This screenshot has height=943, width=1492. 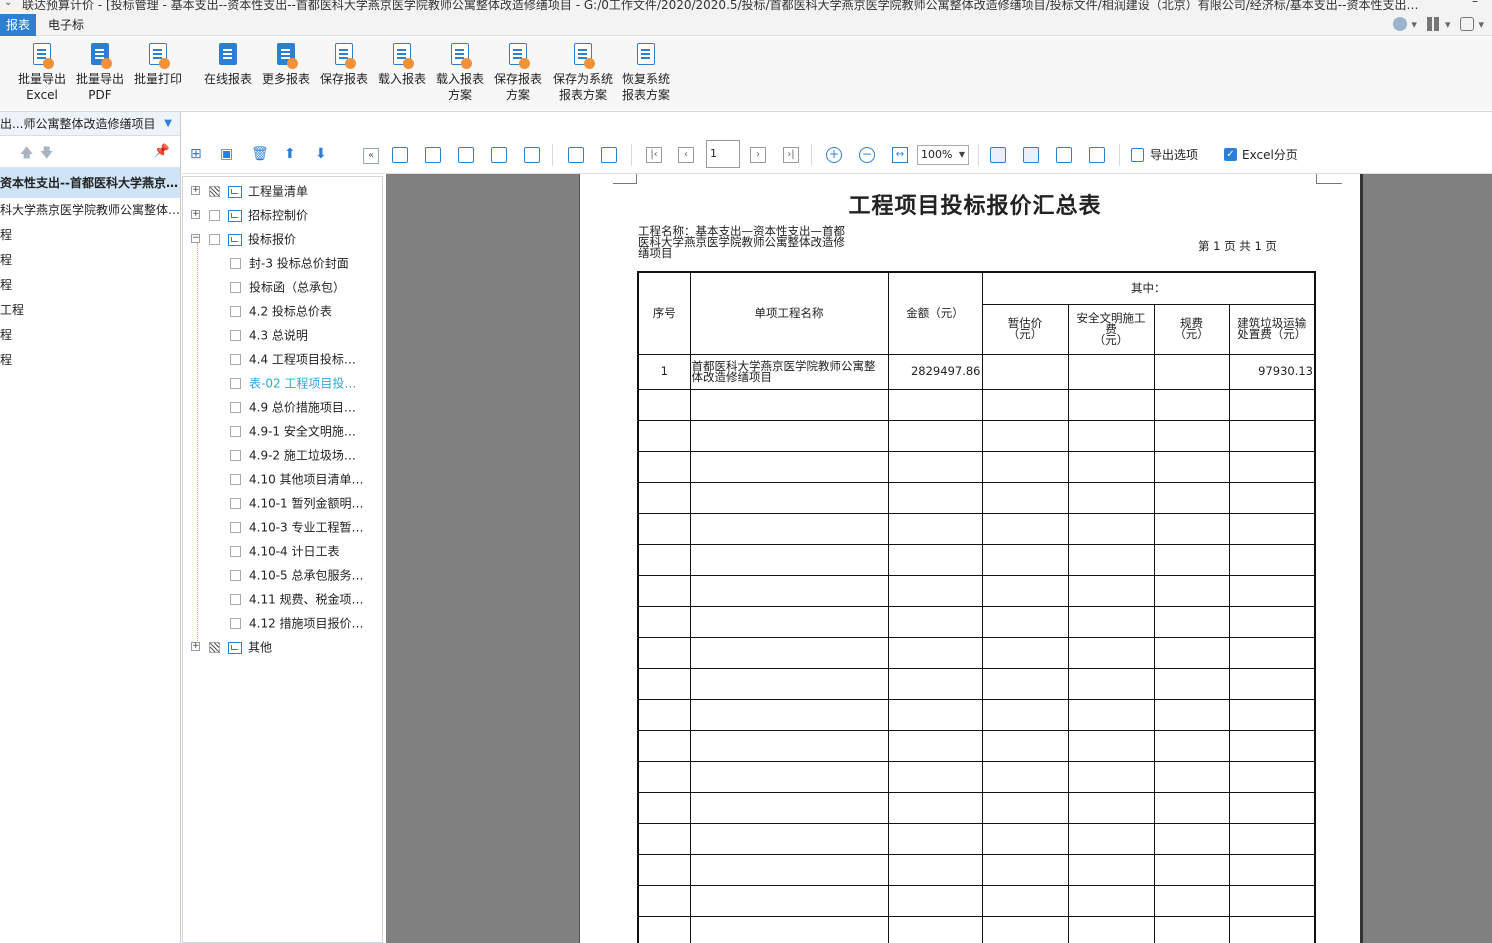 I want to click on add-folder-icon: ▣, so click(x=226, y=154).